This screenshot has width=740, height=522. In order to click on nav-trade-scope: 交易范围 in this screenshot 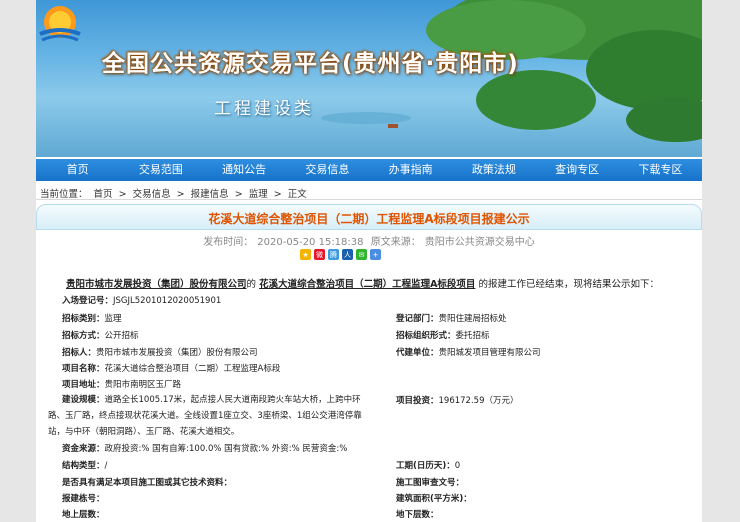, I will do `click(160, 170)`.